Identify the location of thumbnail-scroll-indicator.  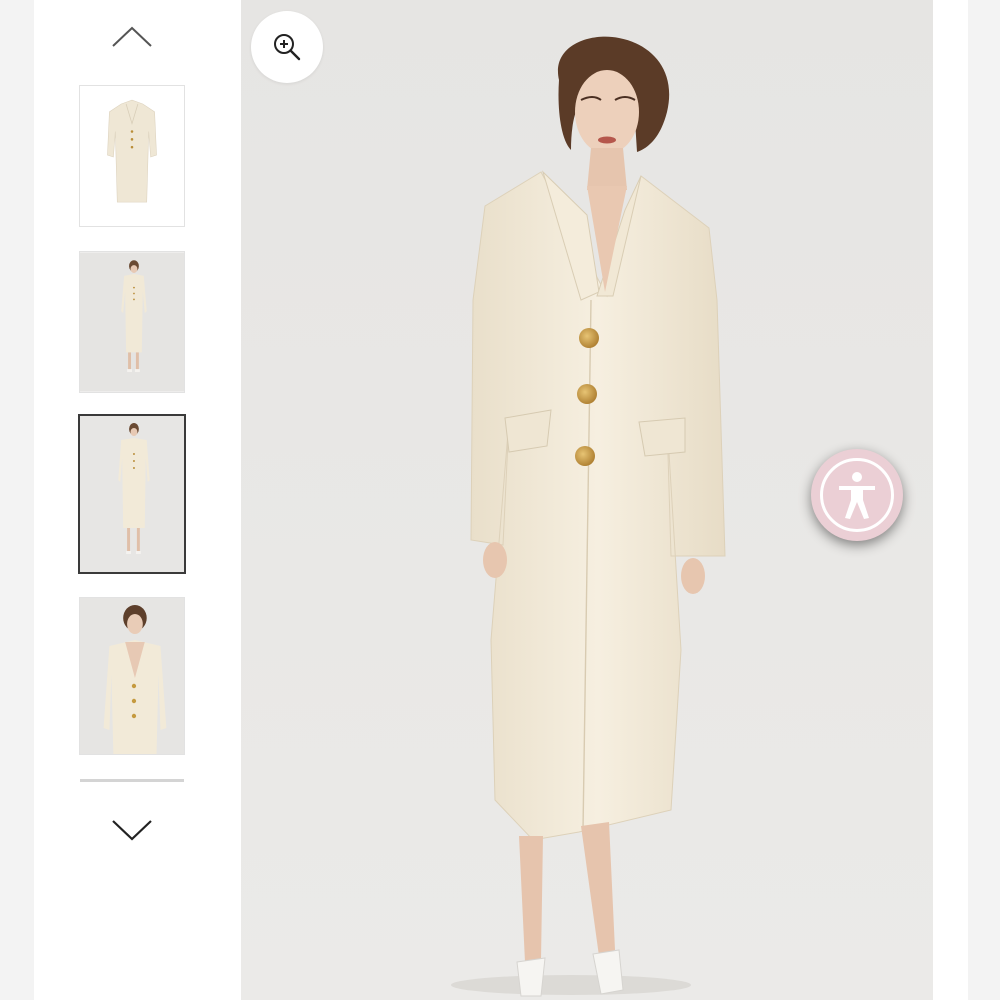
(132, 780).